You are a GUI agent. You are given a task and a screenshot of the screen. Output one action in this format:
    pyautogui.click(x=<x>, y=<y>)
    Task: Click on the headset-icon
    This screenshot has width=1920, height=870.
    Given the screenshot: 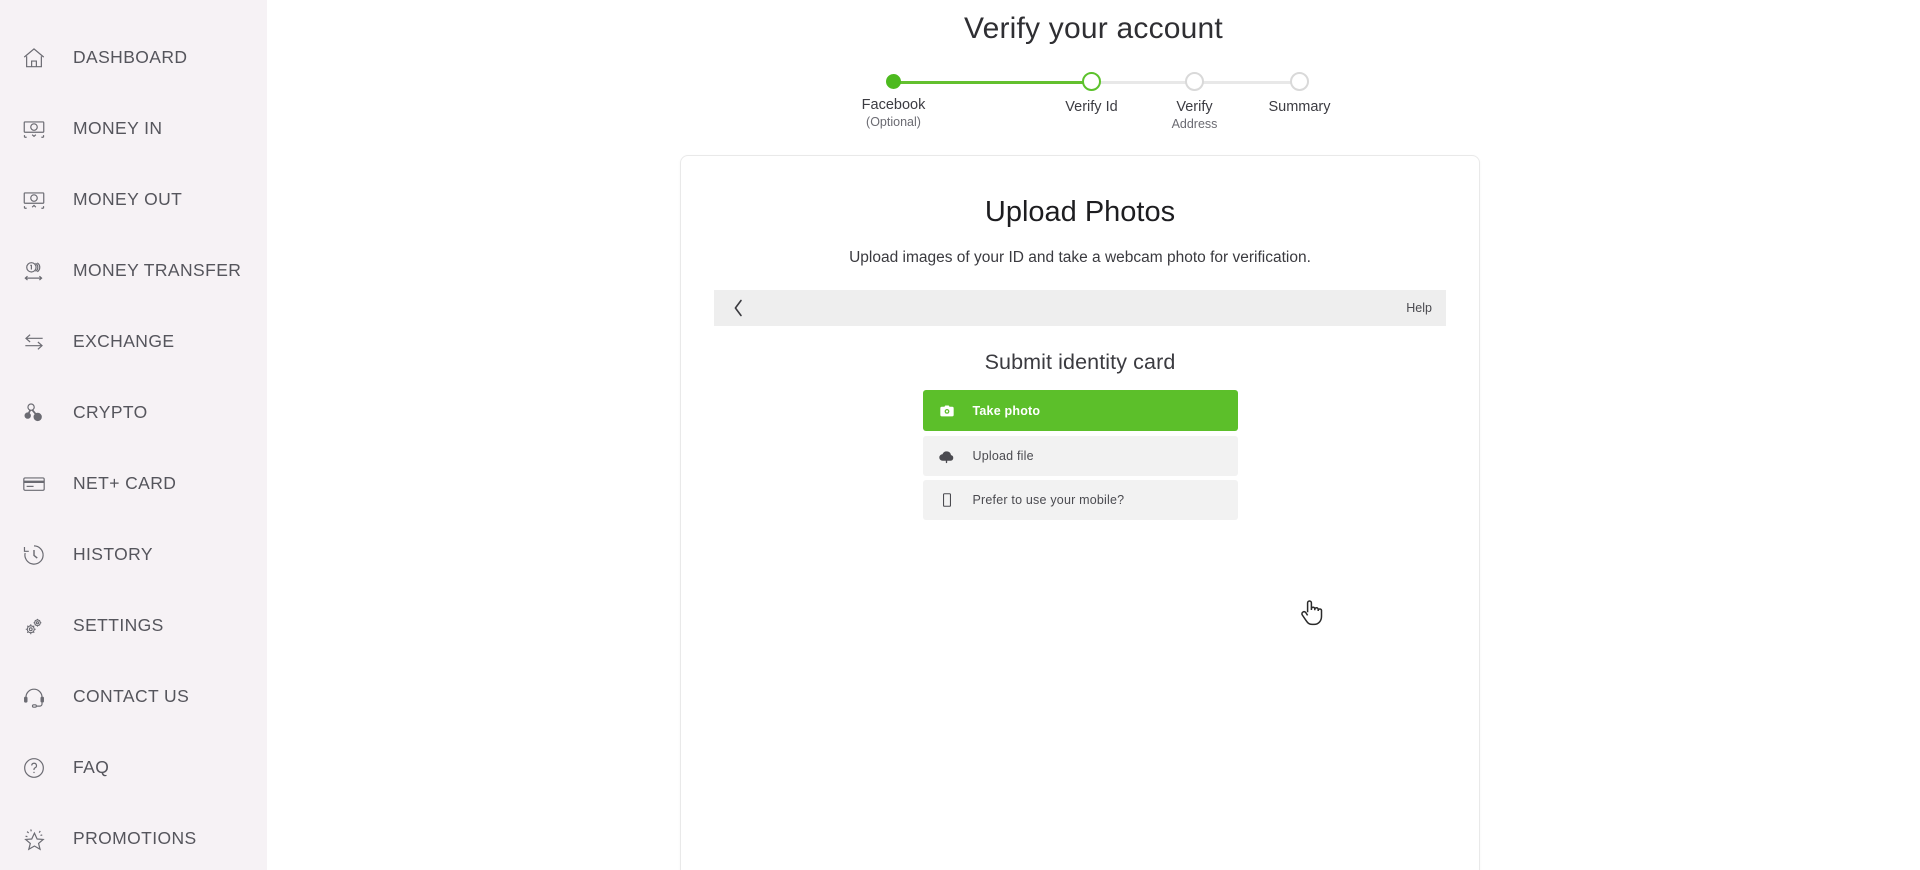 What is the action you would take?
    pyautogui.click(x=34, y=697)
    